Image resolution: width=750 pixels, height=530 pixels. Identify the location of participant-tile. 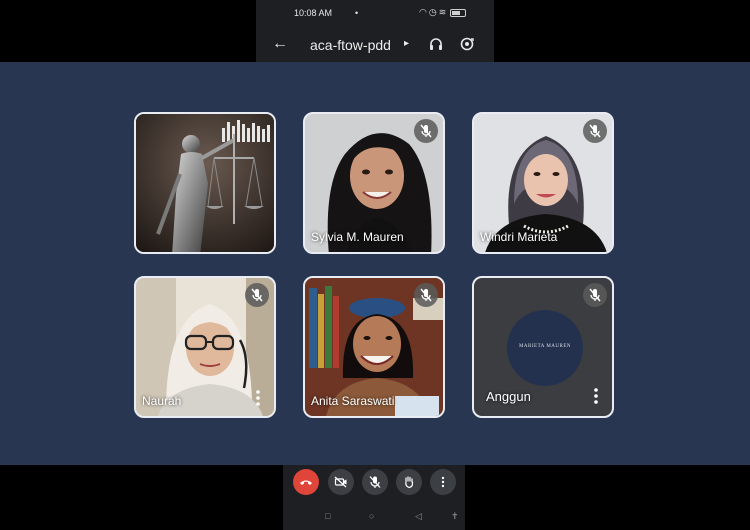
(205, 183).